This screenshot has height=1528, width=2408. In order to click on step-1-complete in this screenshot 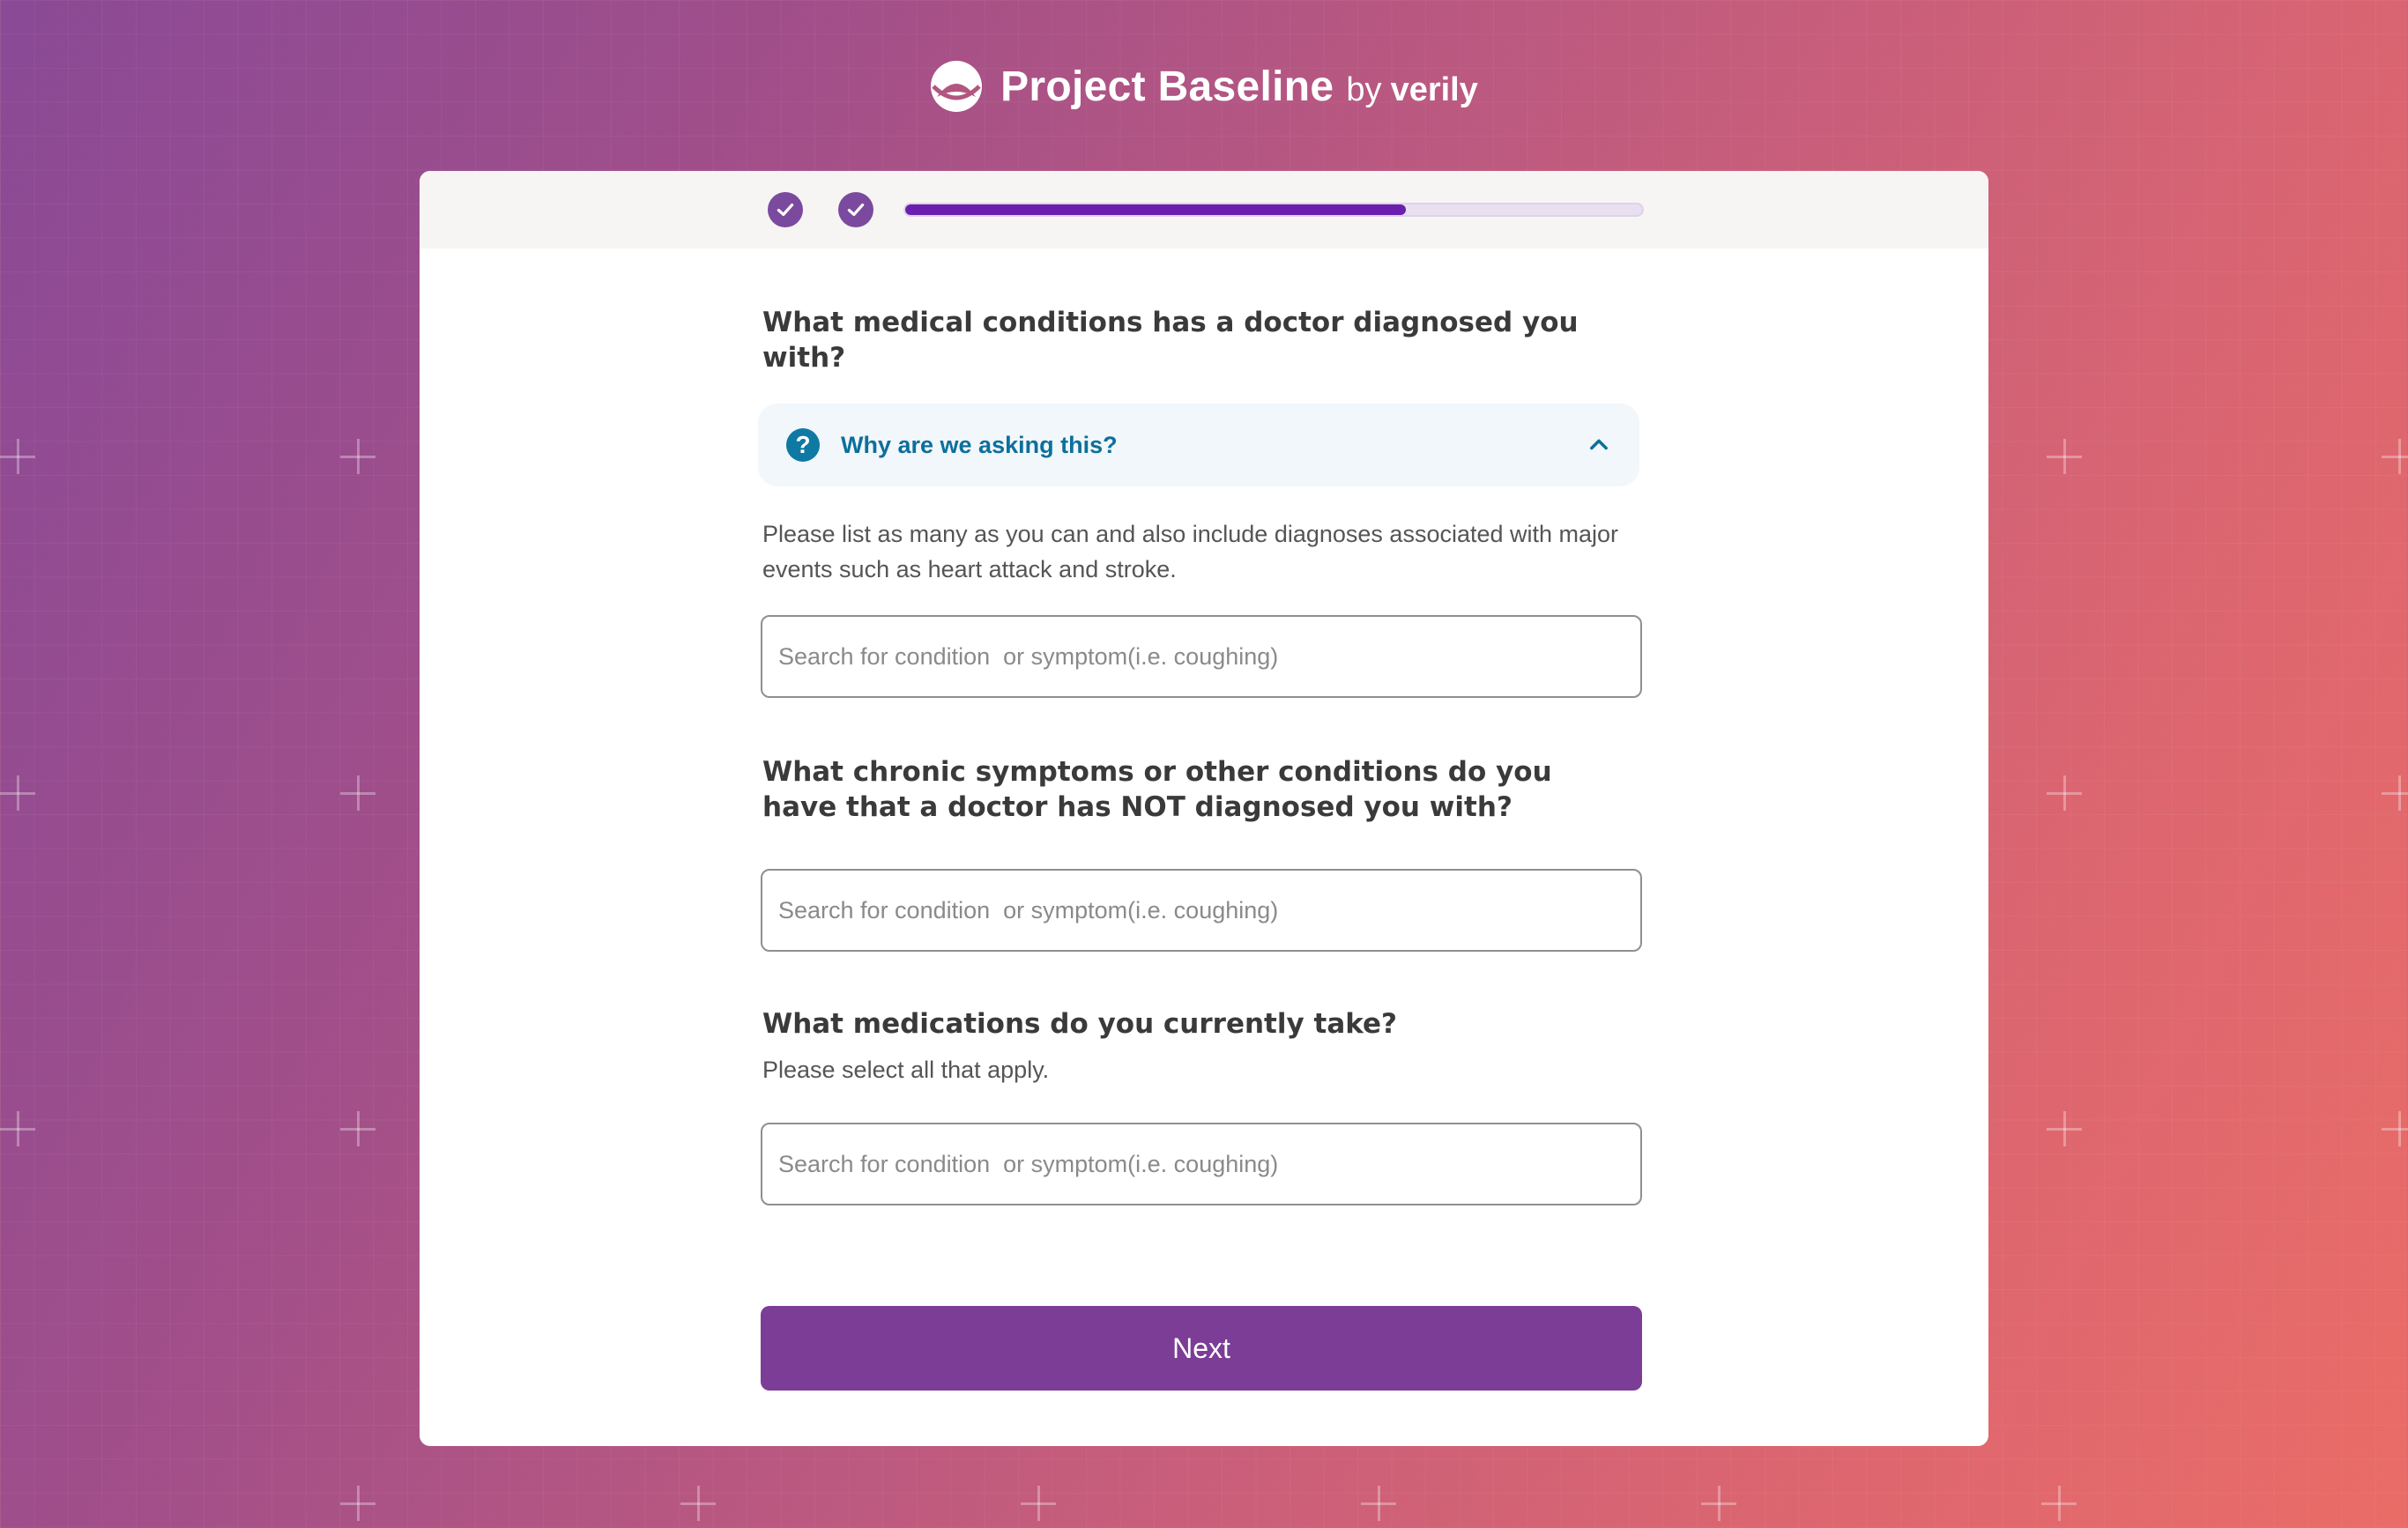, I will do `click(785, 209)`.